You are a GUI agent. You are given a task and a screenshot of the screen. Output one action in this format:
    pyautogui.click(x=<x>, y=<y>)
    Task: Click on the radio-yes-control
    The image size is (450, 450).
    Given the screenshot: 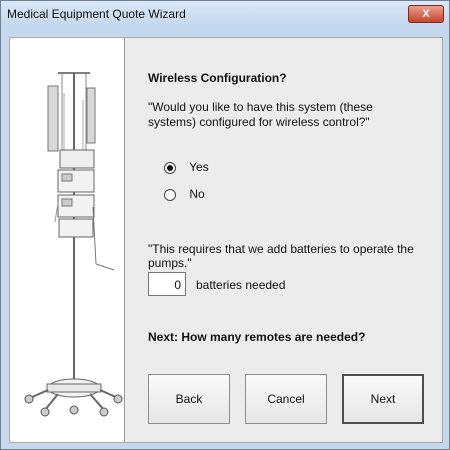 What is the action you would take?
    pyautogui.click(x=170, y=167)
    